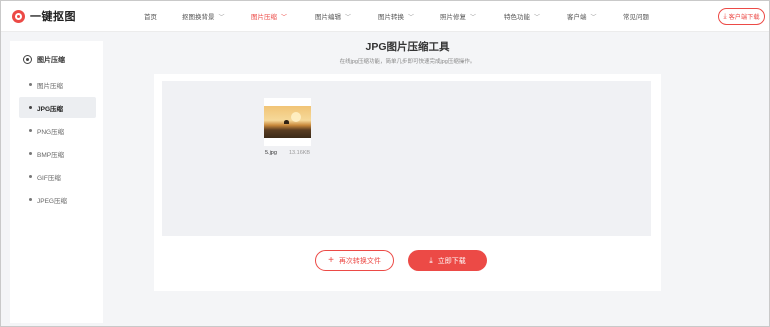 Image resolution: width=770 pixels, height=327 pixels. I want to click on sidebar-item-png-compress: PNG压缩, so click(57, 130).